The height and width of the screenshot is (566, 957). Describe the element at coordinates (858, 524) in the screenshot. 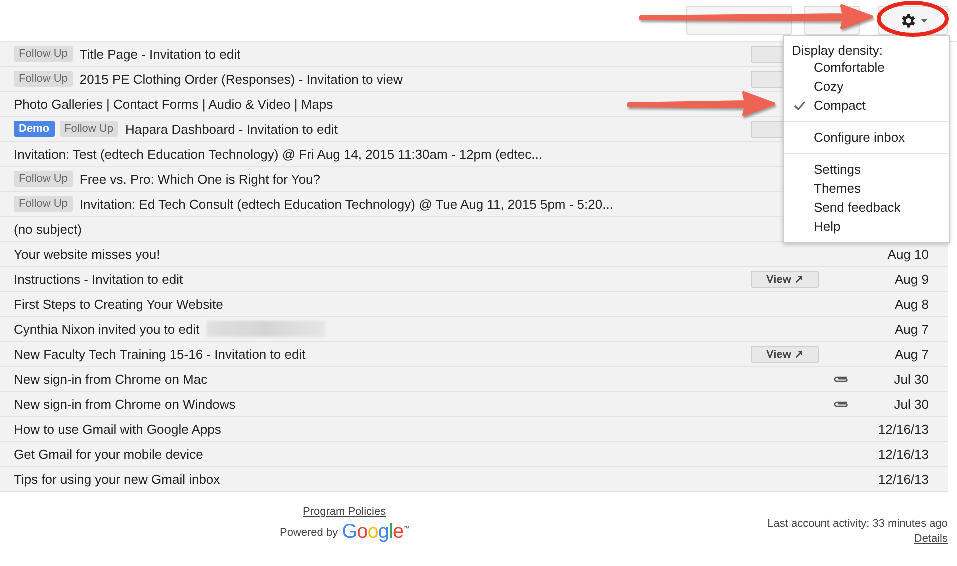

I see `last-activity-text: Last account activity: 33 minutes ago` at that location.